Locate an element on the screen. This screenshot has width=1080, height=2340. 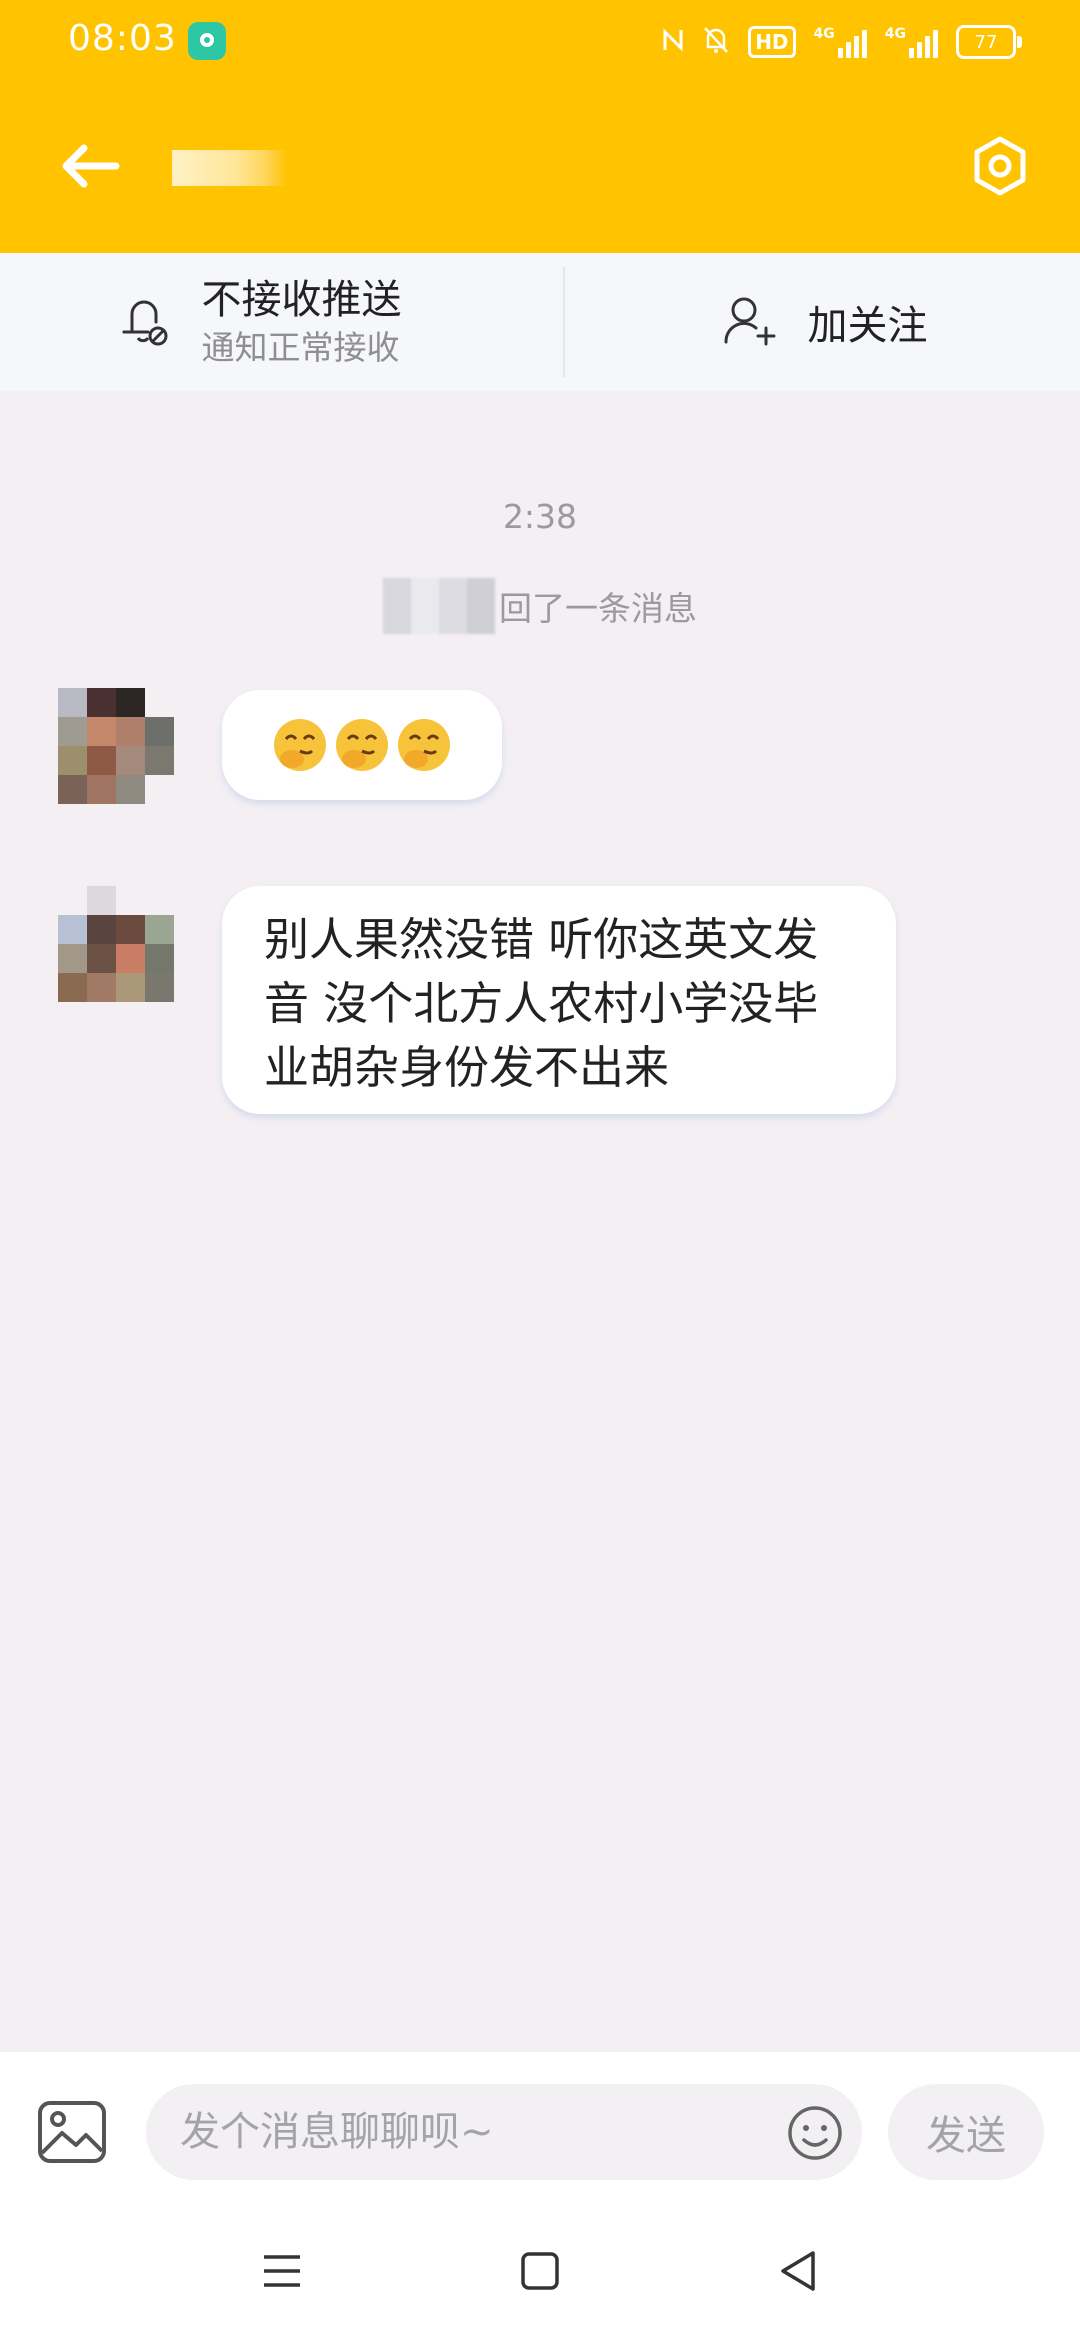
network-label: 4G is located at coordinates (824, 34).